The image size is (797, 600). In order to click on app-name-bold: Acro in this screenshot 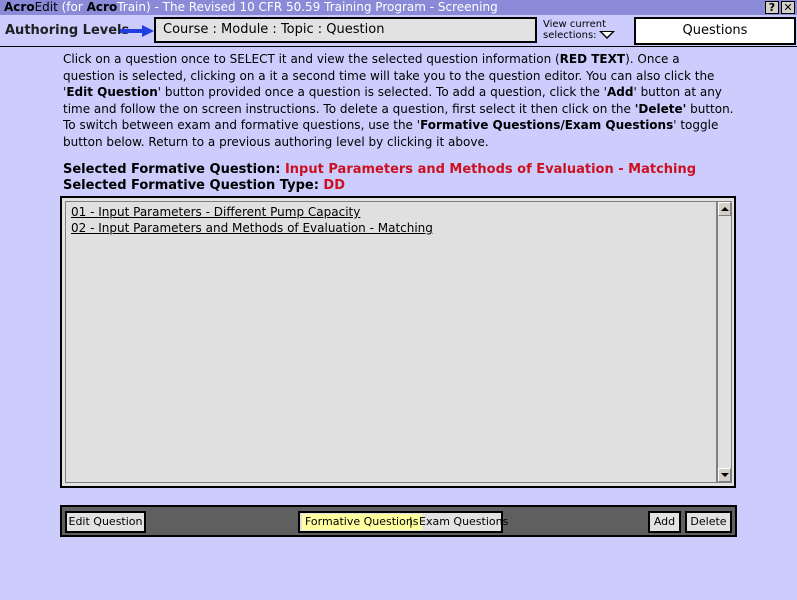, I will do `click(19, 7)`.